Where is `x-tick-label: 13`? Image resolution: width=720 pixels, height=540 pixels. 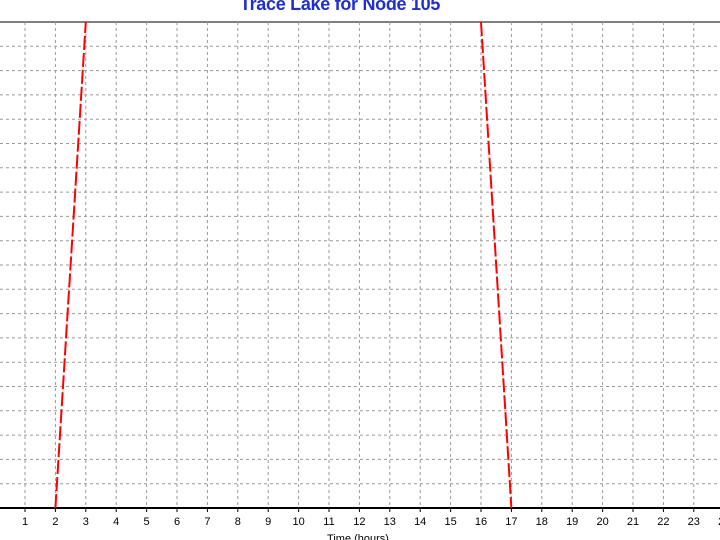
x-tick-label: 13 is located at coordinates (390, 522).